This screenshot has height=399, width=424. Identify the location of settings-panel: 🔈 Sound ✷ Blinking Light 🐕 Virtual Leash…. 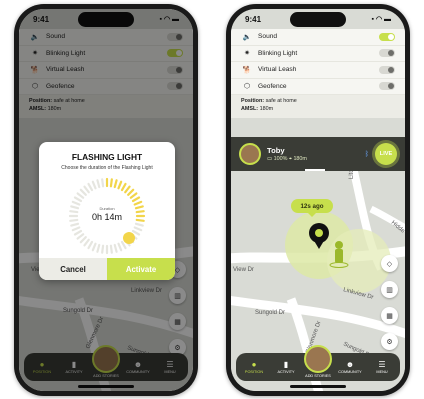
(318, 73).